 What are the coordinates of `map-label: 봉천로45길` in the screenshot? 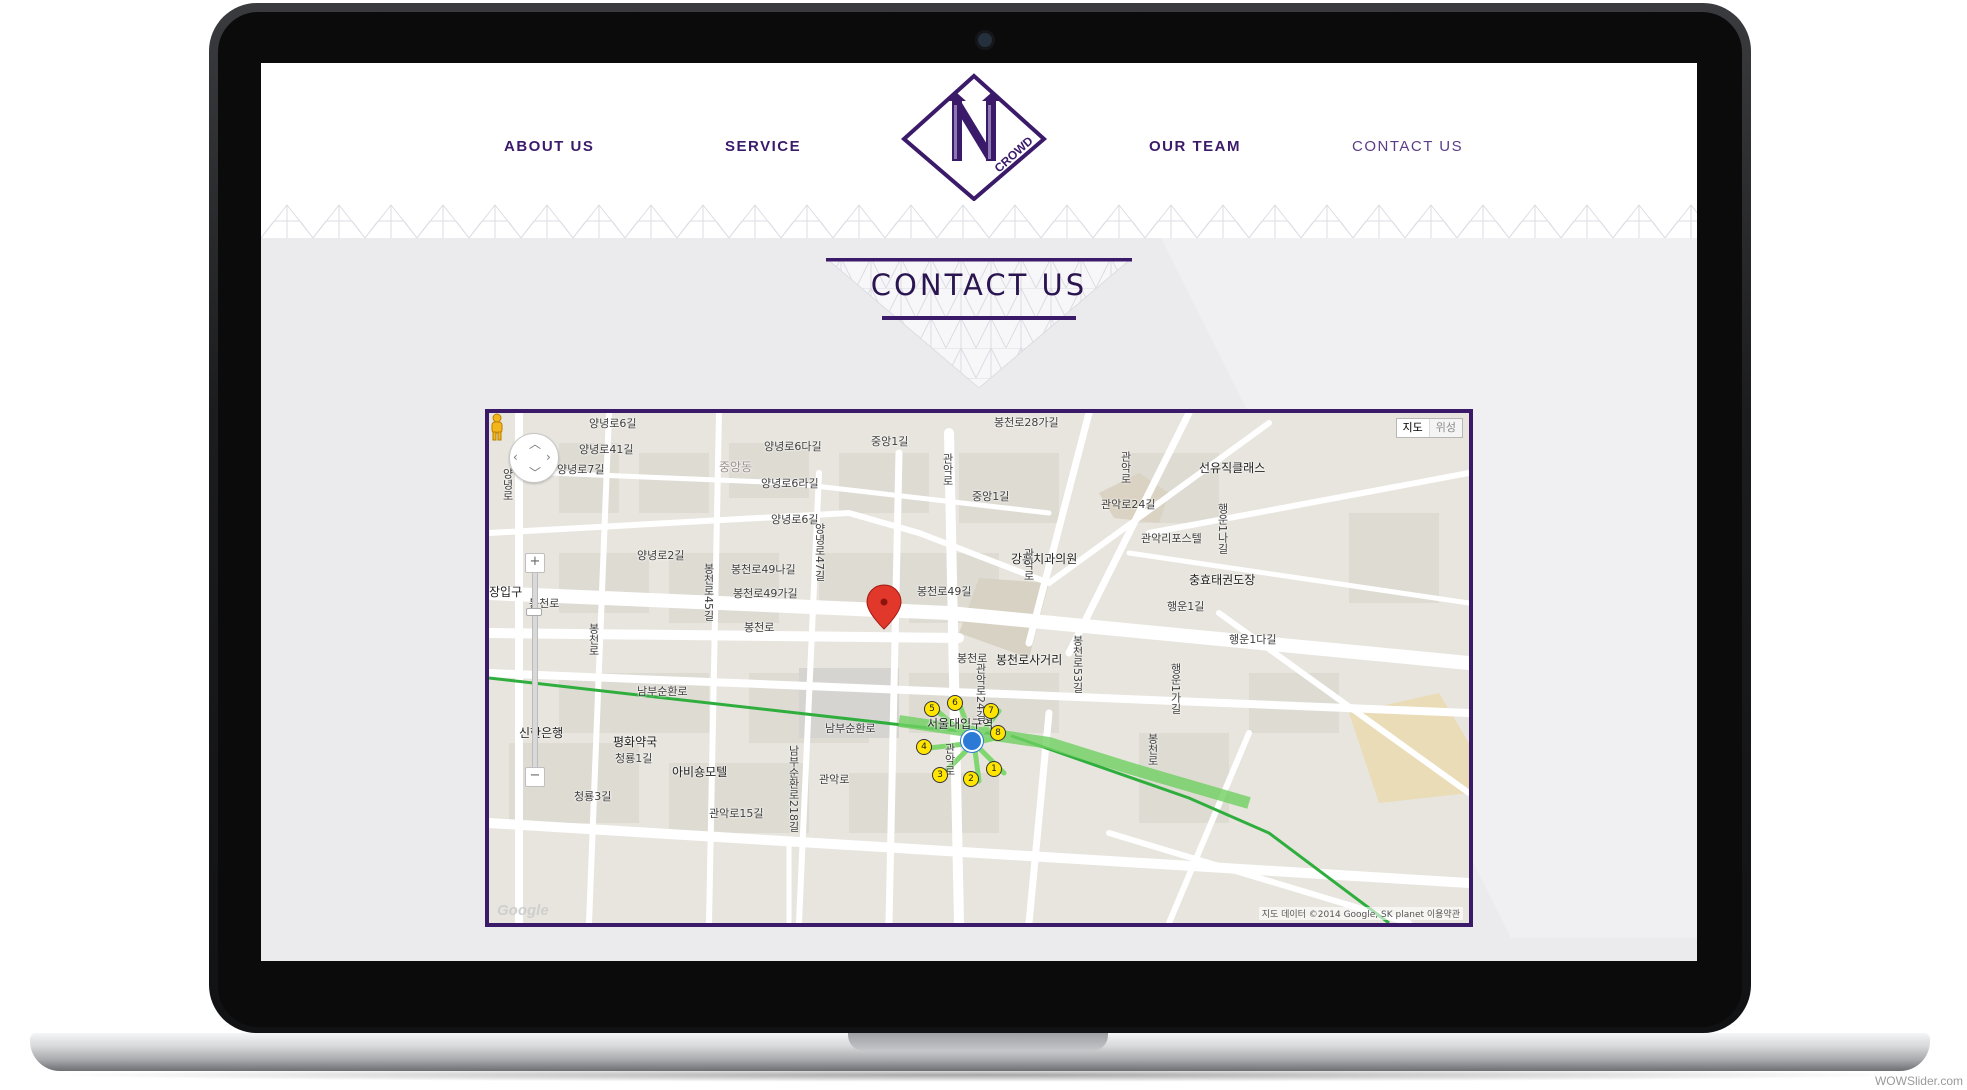 It's located at (708, 592).